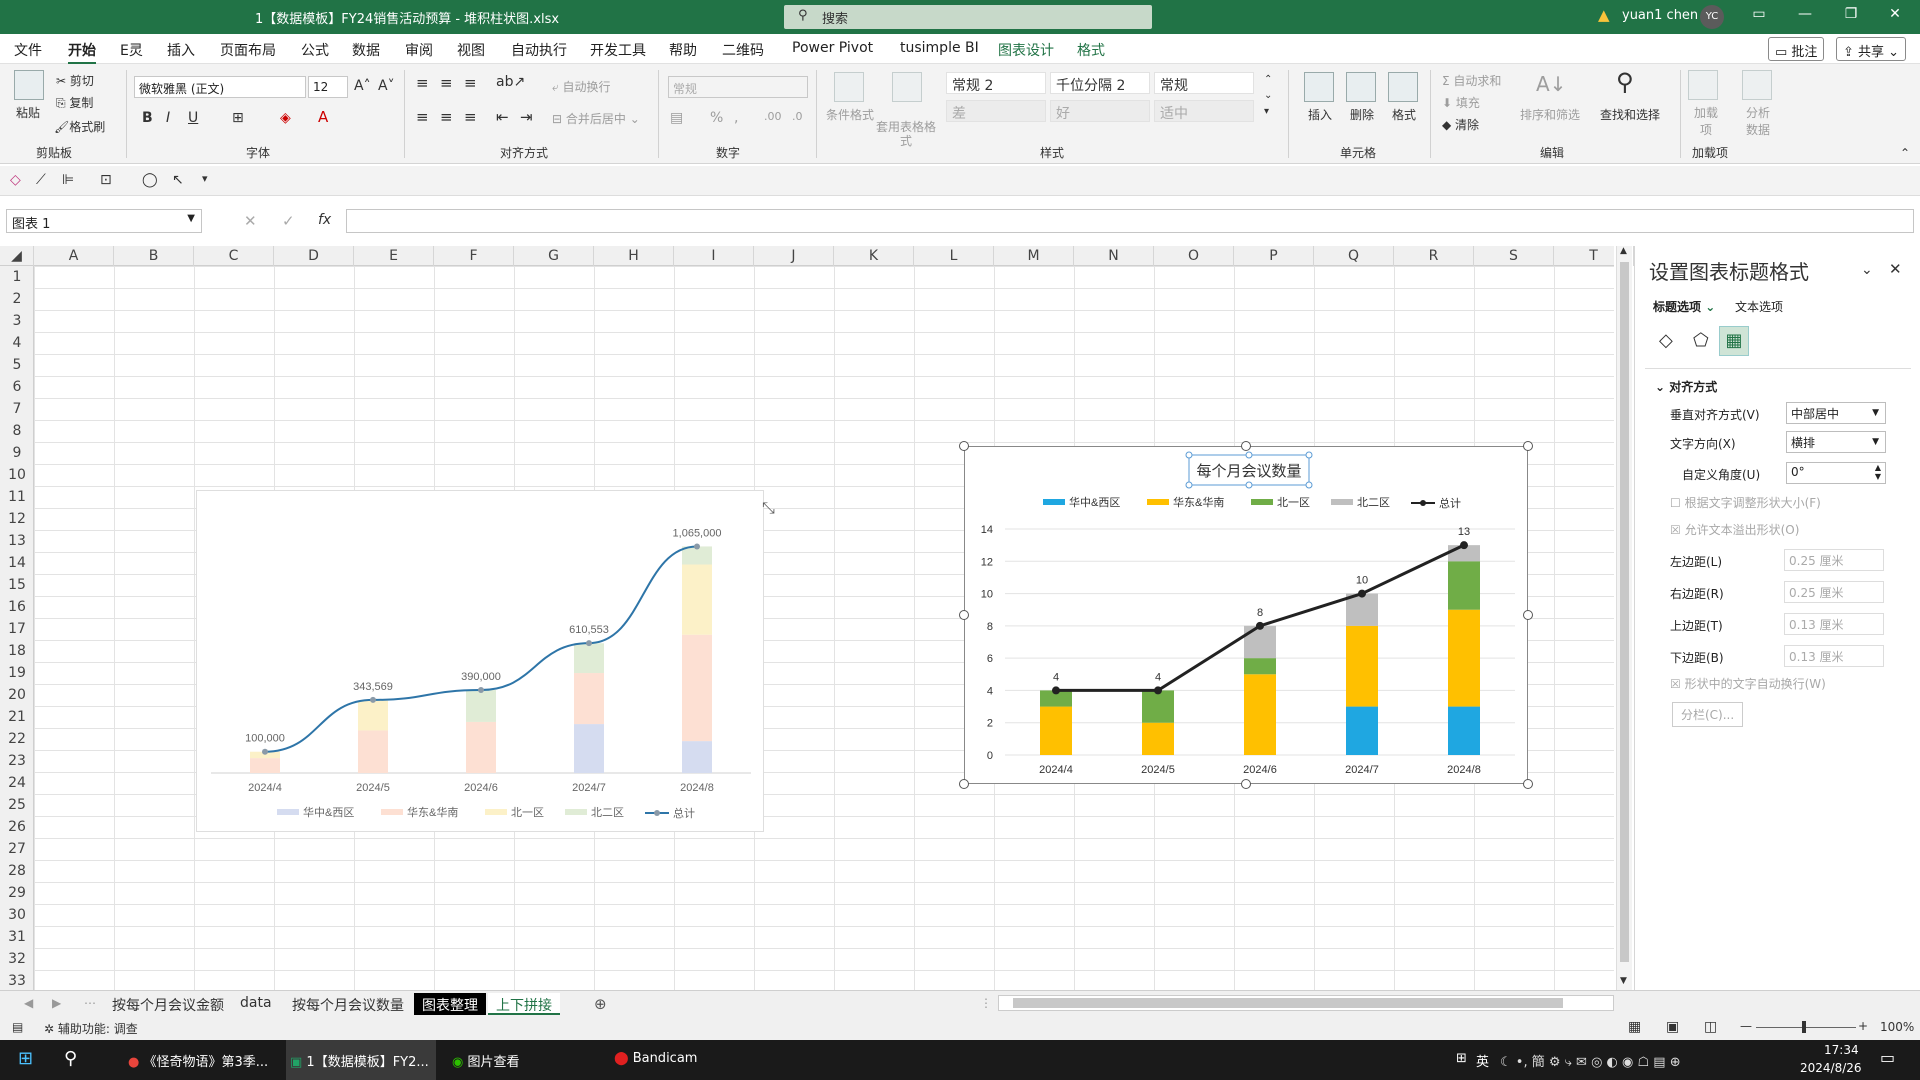 The height and width of the screenshot is (1080, 1920). I want to click on tab-developer: 开发工具, so click(618, 50).